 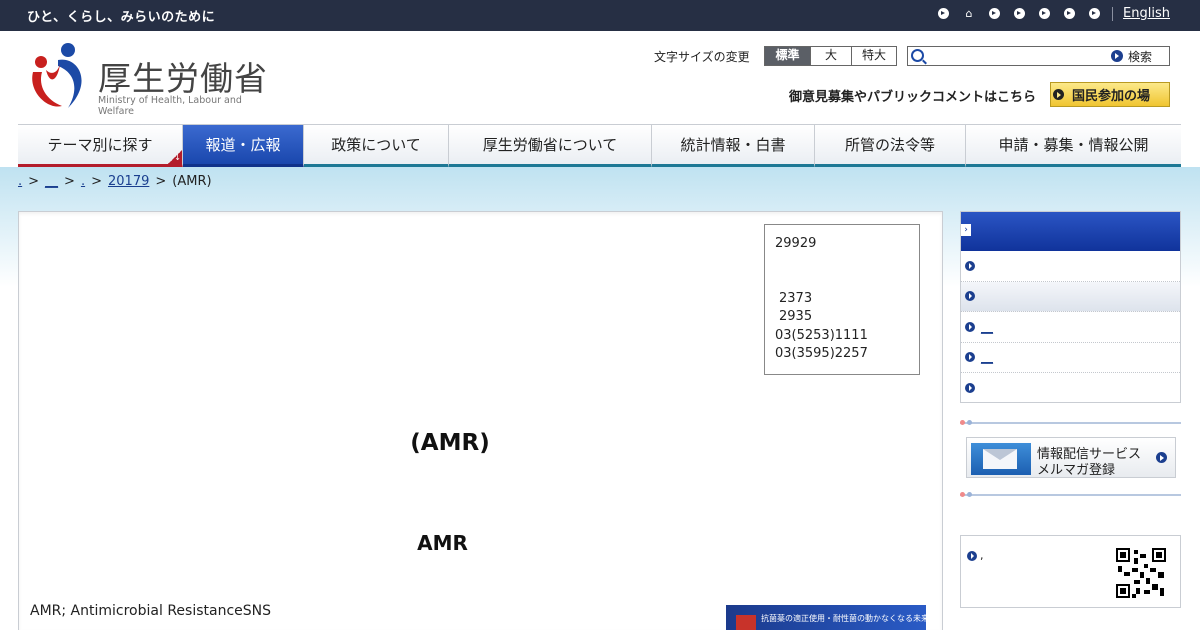 What do you see at coordinates (128, 181) in the screenshot?
I see `breadcrumb-year: 20179` at bounding box center [128, 181].